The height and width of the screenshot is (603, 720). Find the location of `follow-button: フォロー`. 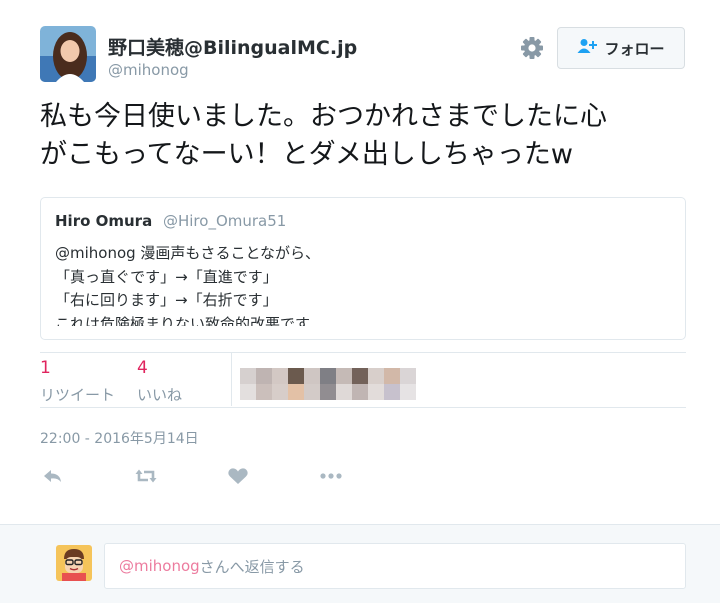

follow-button: フォロー is located at coordinates (621, 48).